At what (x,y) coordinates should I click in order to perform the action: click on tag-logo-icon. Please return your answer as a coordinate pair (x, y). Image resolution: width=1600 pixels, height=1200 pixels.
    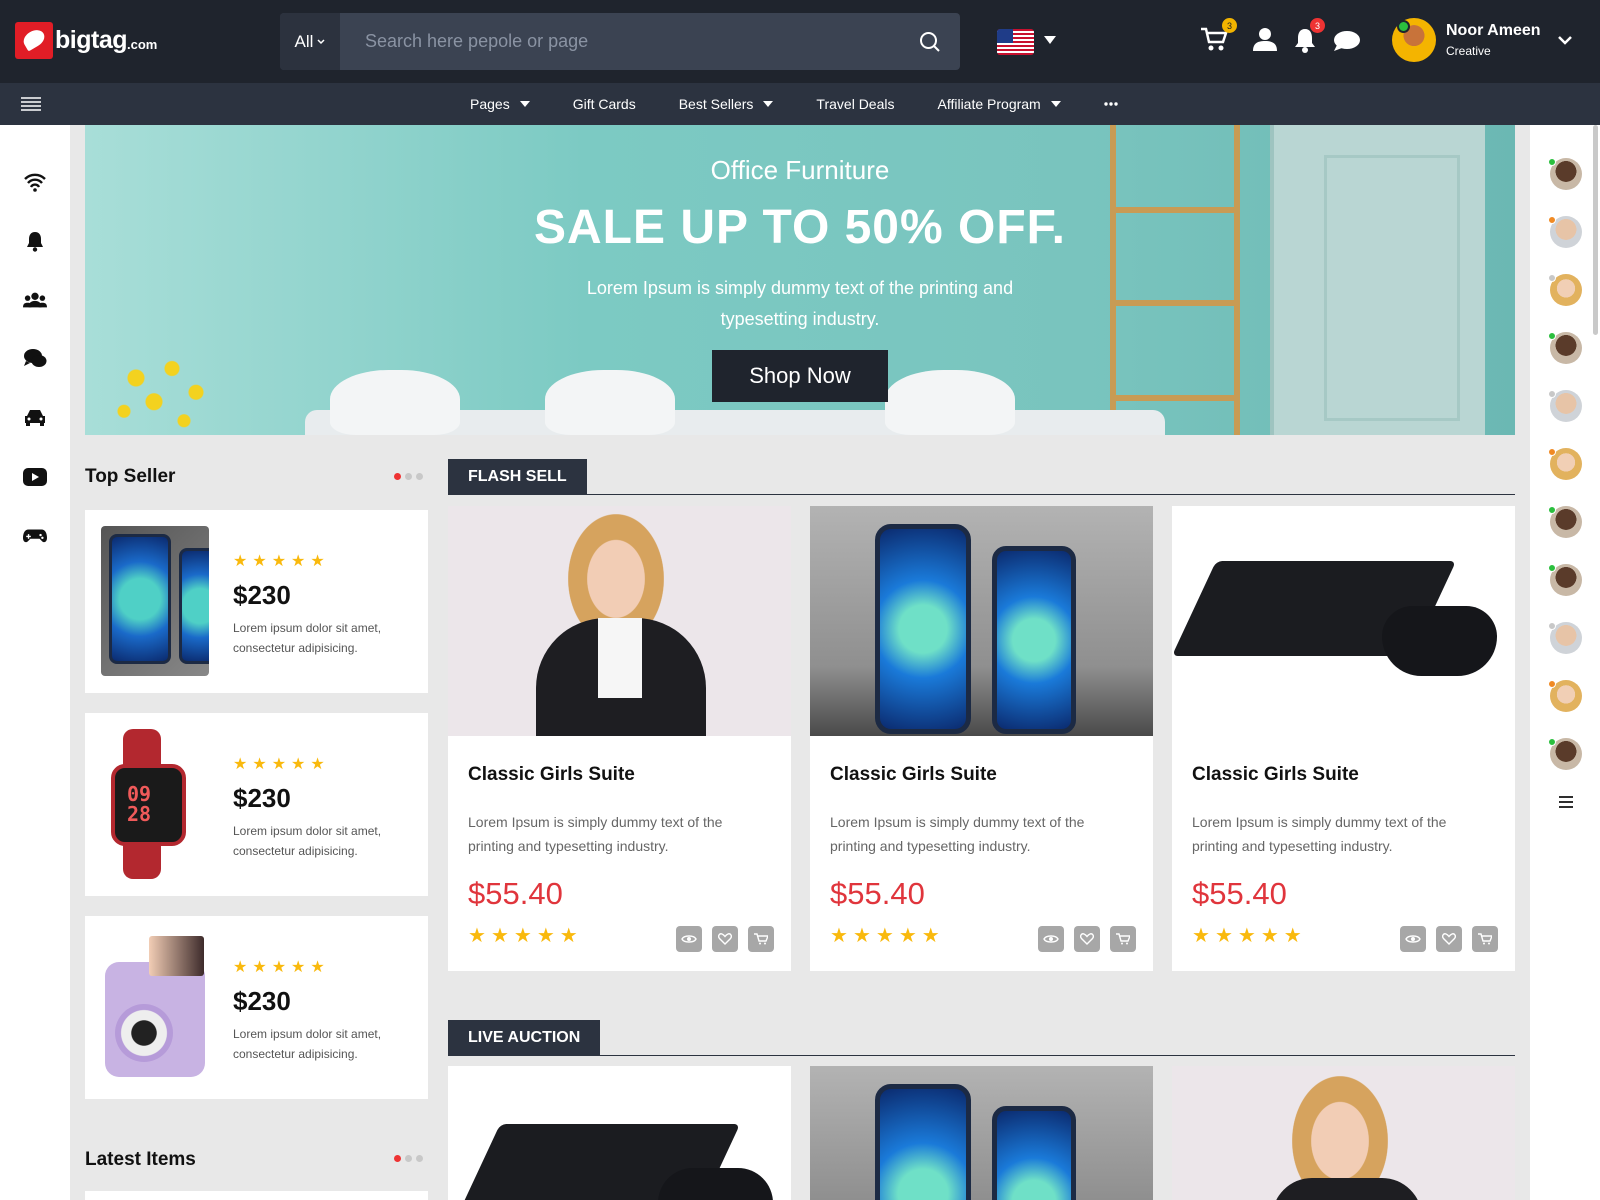
    Looking at the image, I should click on (34, 40).